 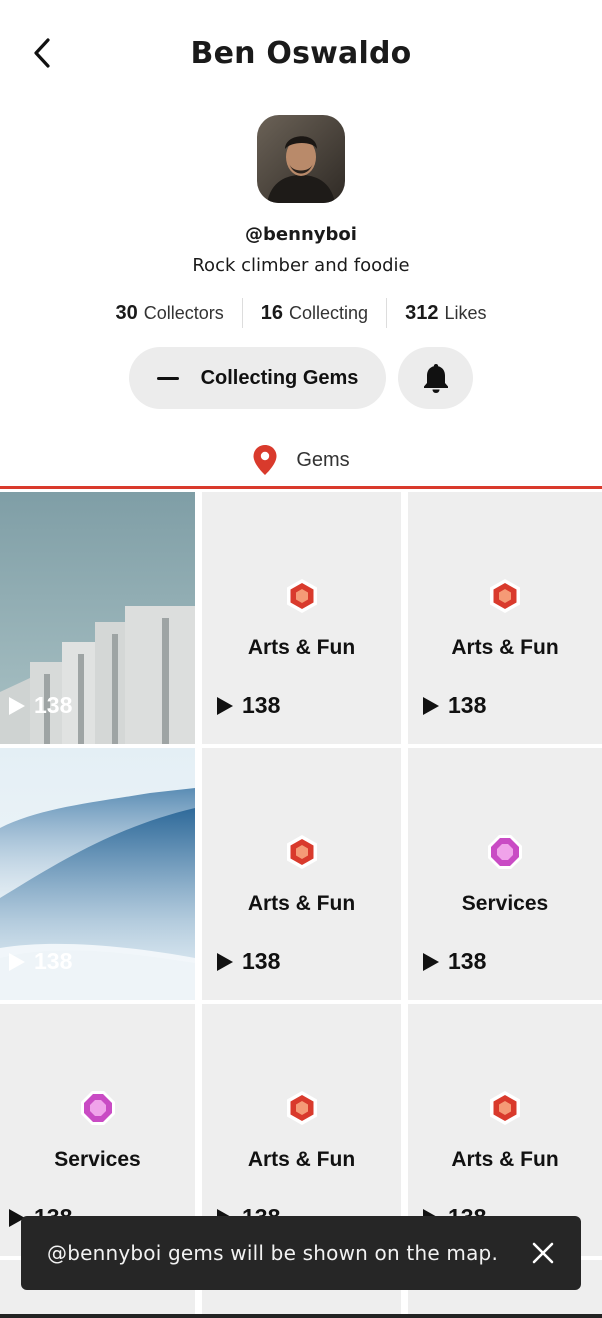 I want to click on snackbar-message: @bennyboi gems will be shown on the map., so click(x=272, y=1253).